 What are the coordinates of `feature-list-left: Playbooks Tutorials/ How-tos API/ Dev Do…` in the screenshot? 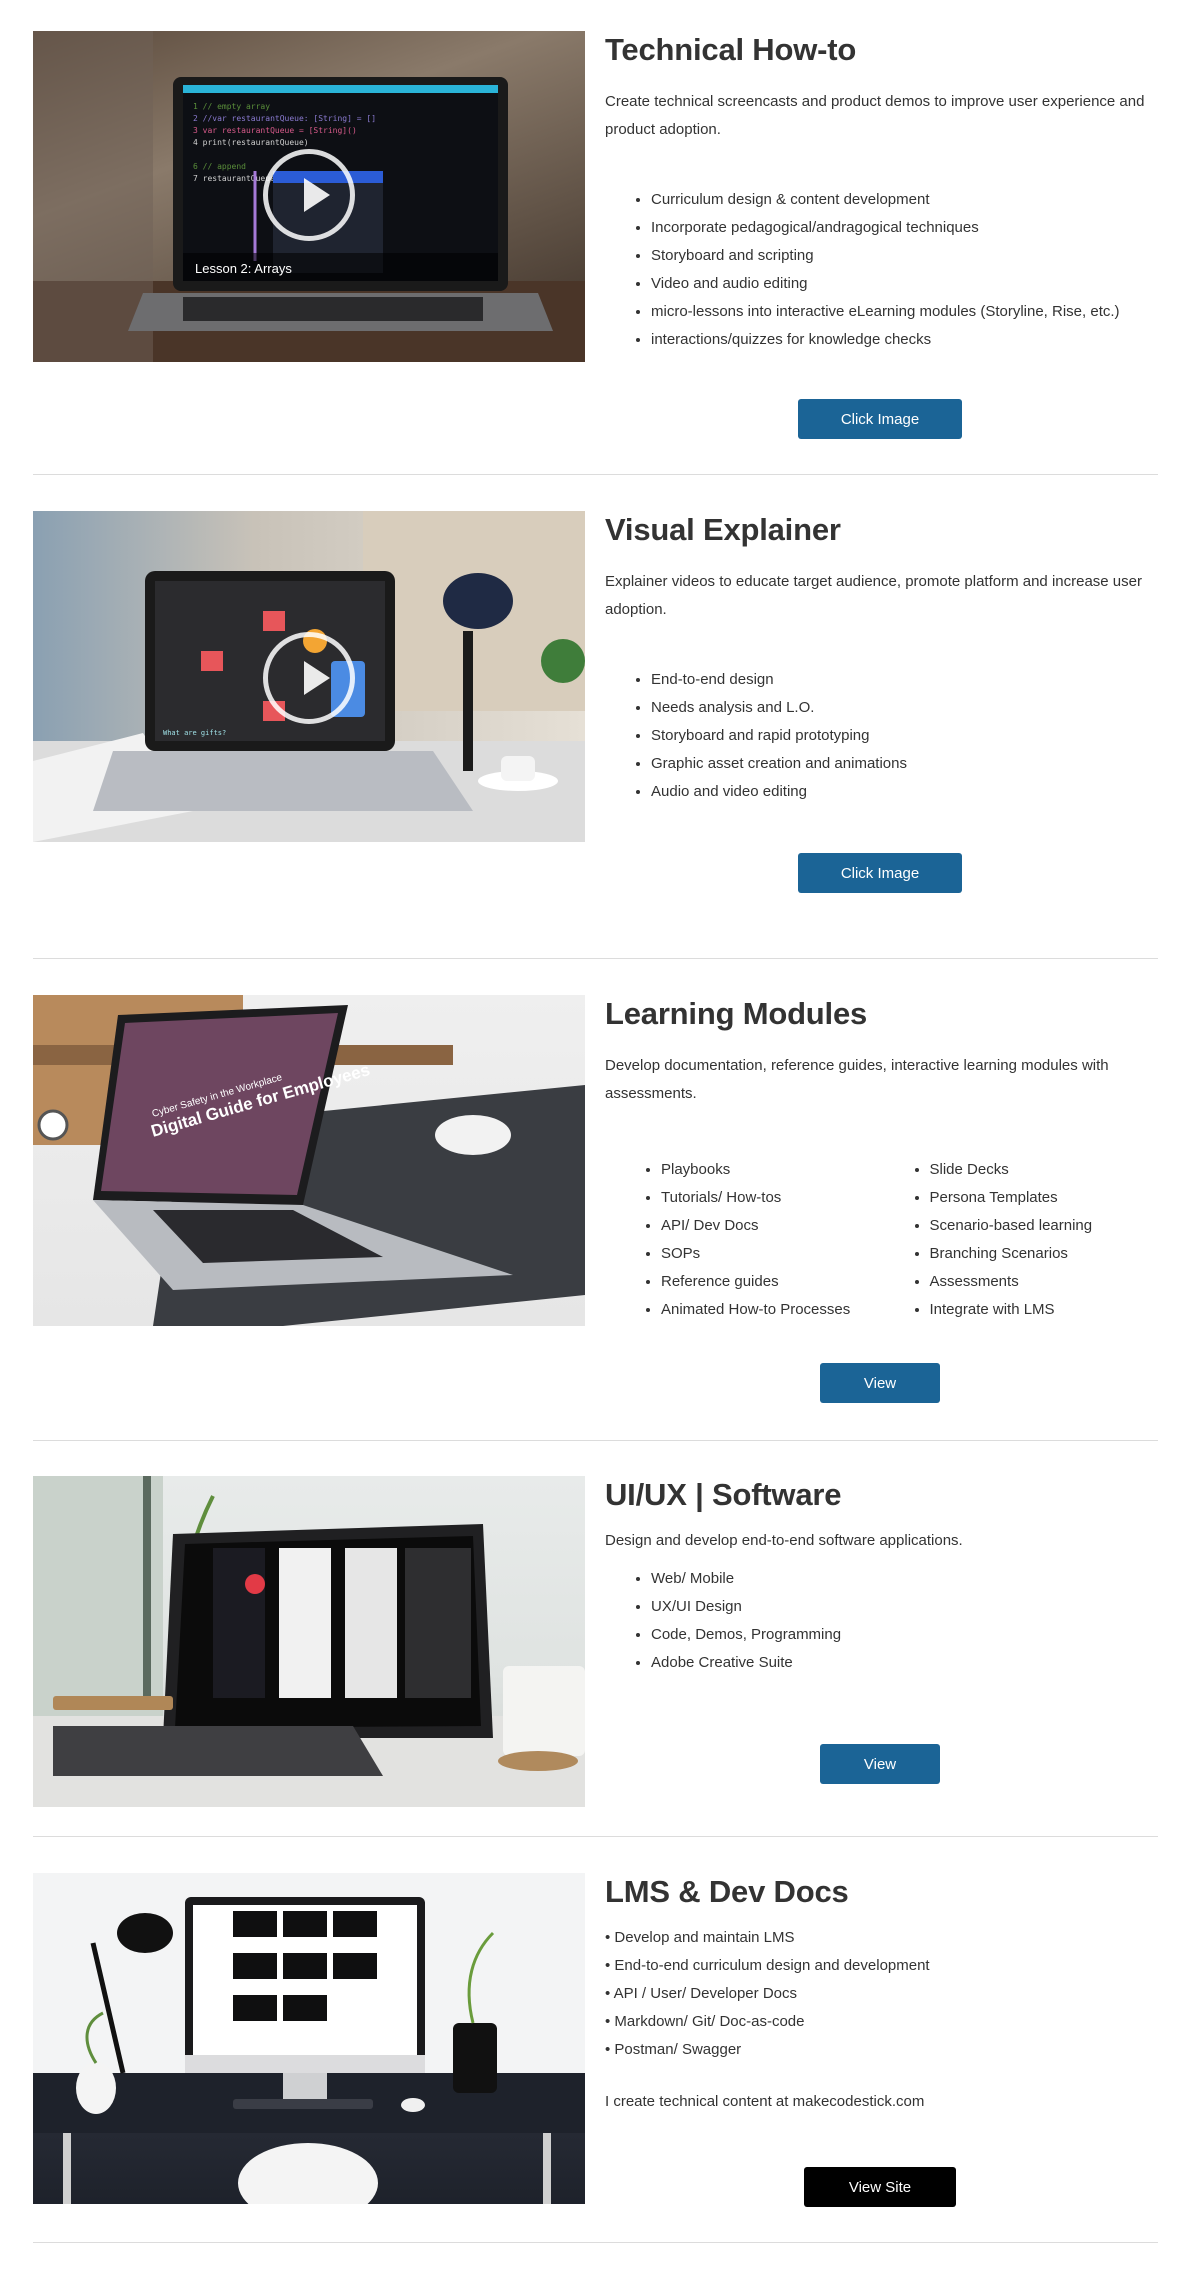 It's located at (747, 1240).